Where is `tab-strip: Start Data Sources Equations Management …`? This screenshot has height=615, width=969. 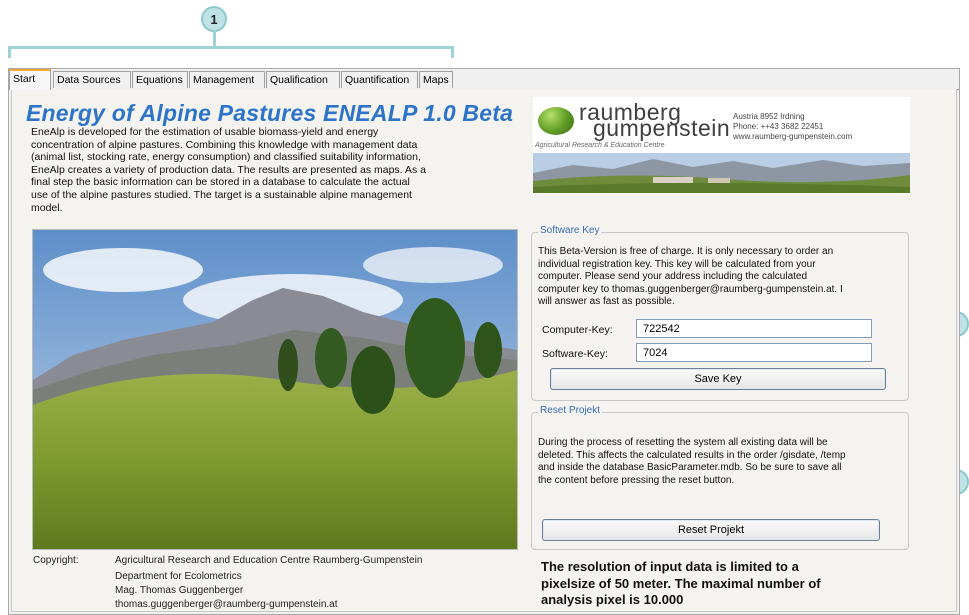
tab-strip: Start Data Sources Equations Management … is located at coordinates (484, 79).